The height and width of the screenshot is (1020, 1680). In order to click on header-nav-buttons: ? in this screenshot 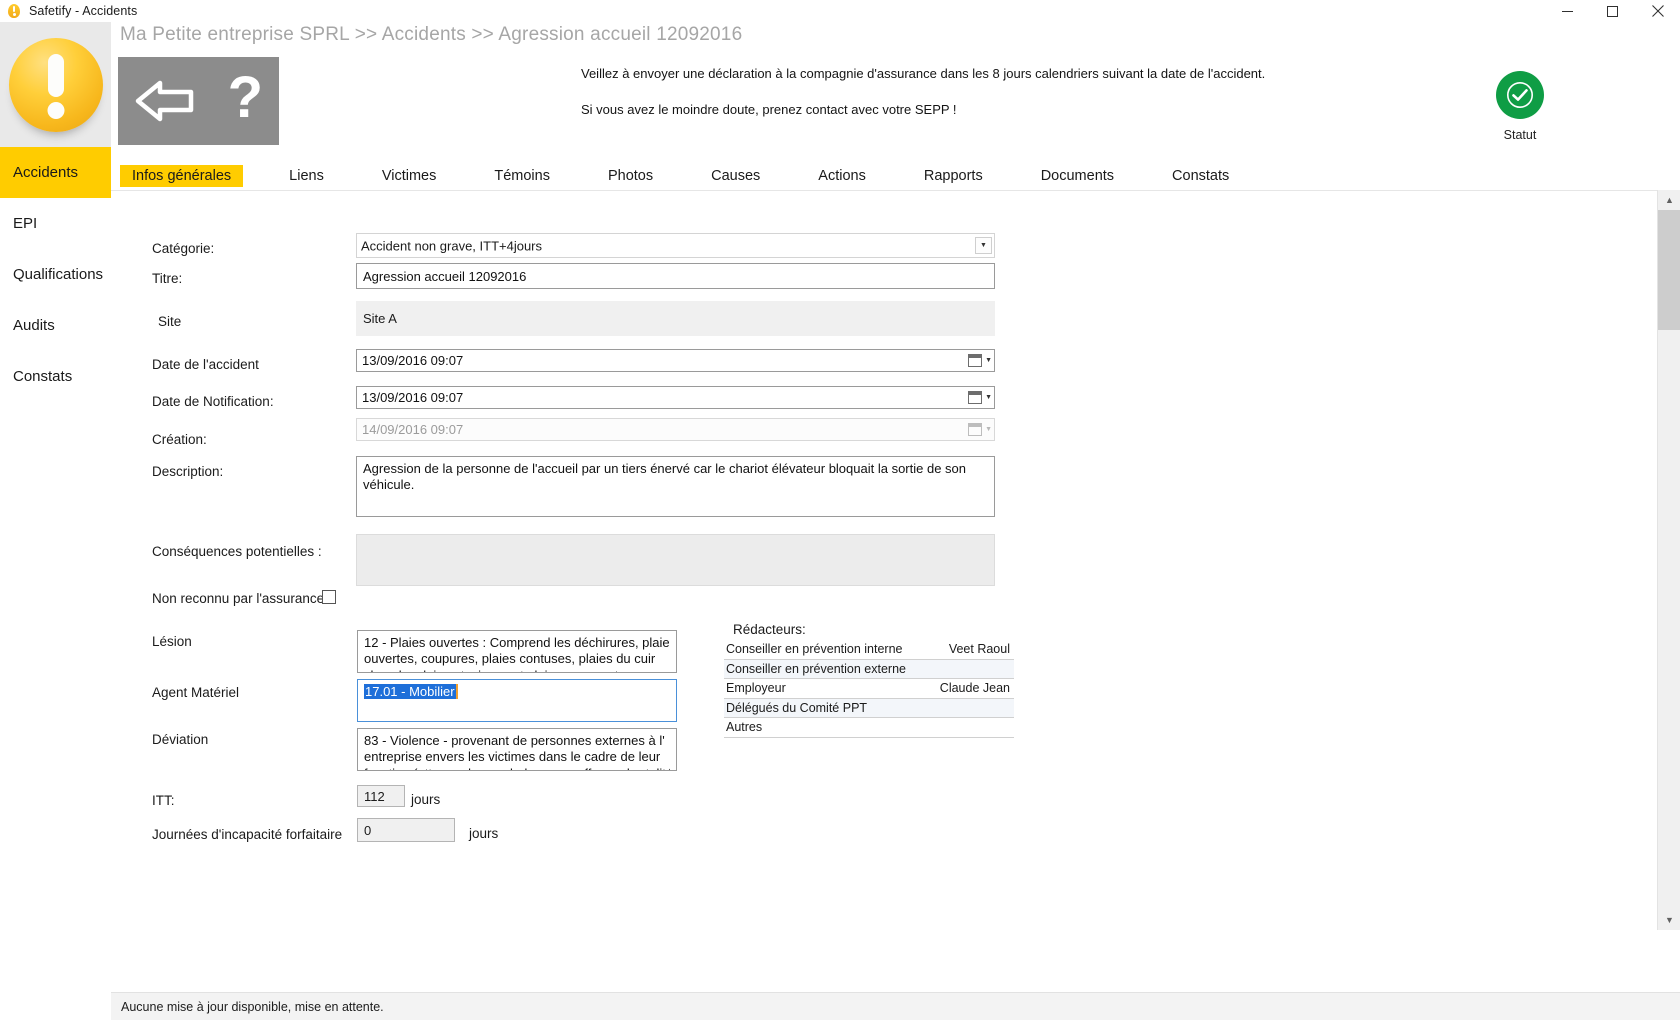, I will do `click(198, 101)`.